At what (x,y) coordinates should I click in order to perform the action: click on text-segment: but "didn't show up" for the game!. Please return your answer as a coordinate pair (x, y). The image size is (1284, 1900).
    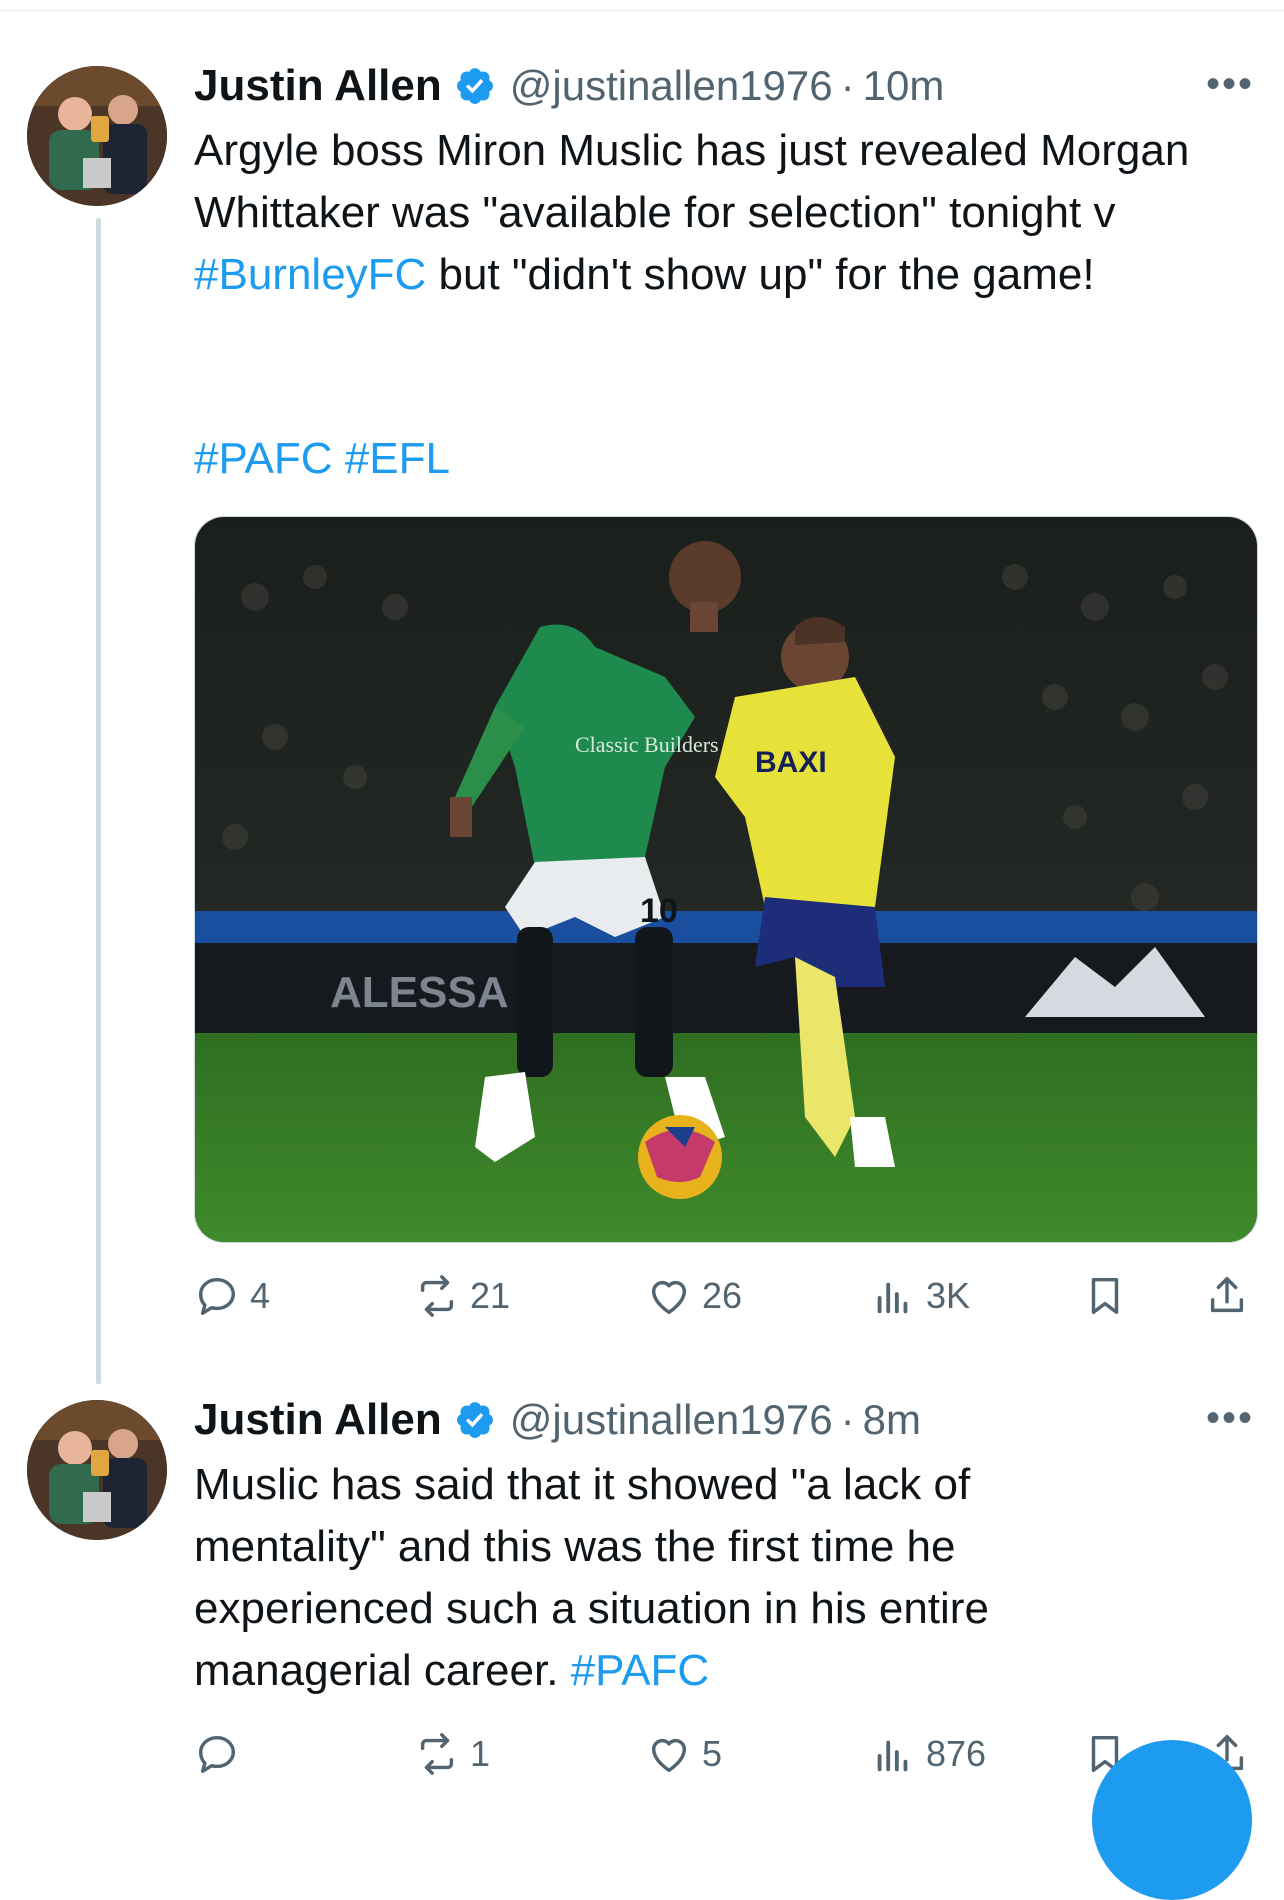
    Looking at the image, I should click on (760, 274).